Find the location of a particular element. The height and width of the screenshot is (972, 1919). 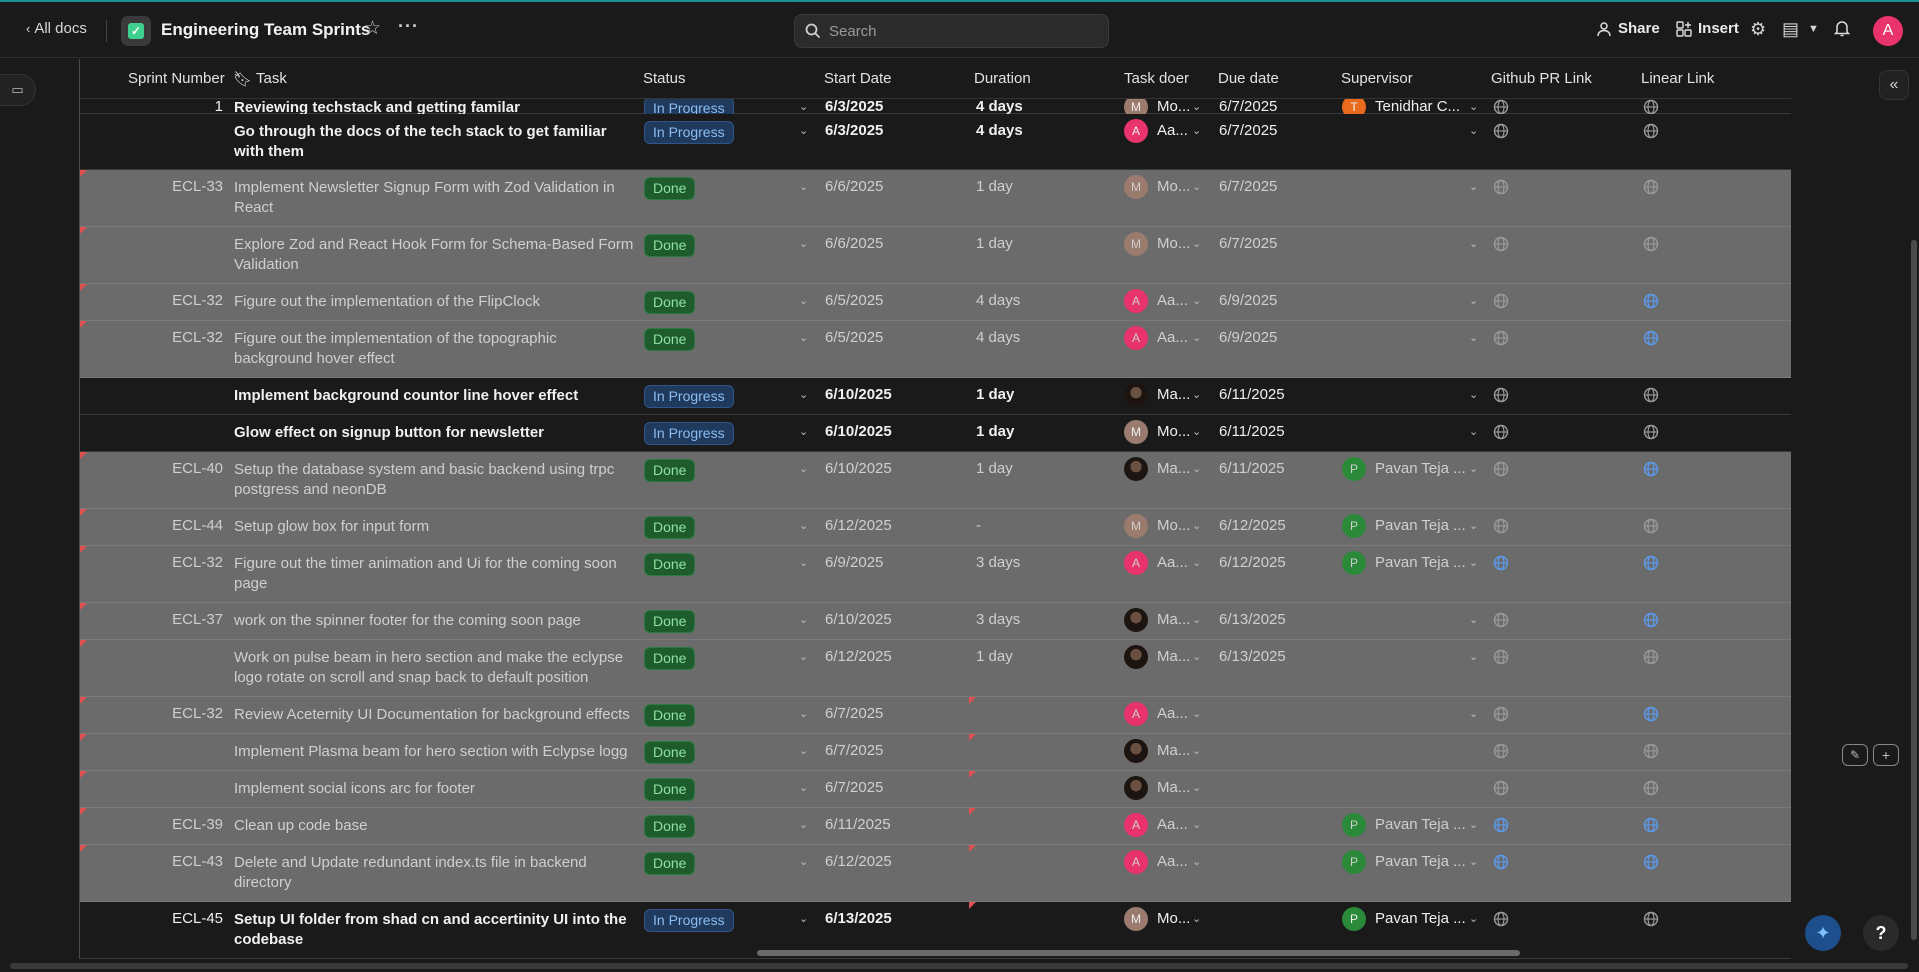

sprint-number-cell: ECL-39 is located at coordinates (151, 824).